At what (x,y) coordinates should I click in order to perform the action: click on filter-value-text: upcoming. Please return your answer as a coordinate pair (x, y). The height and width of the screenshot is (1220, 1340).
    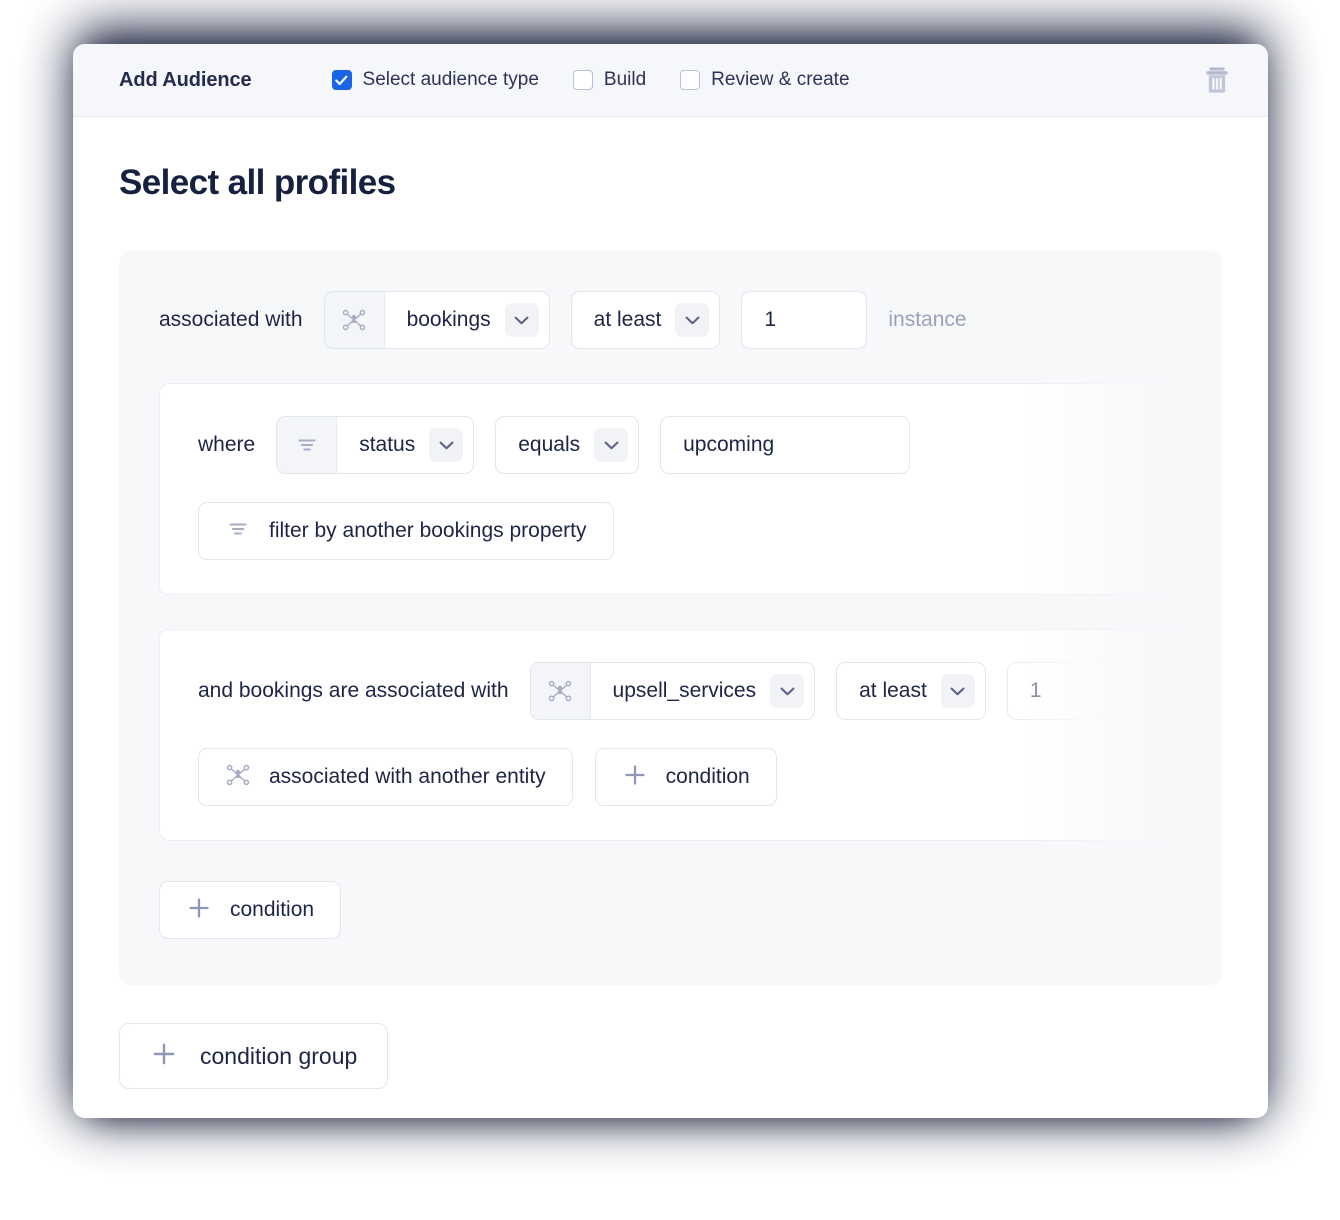
    Looking at the image, I should click on (729, 444).